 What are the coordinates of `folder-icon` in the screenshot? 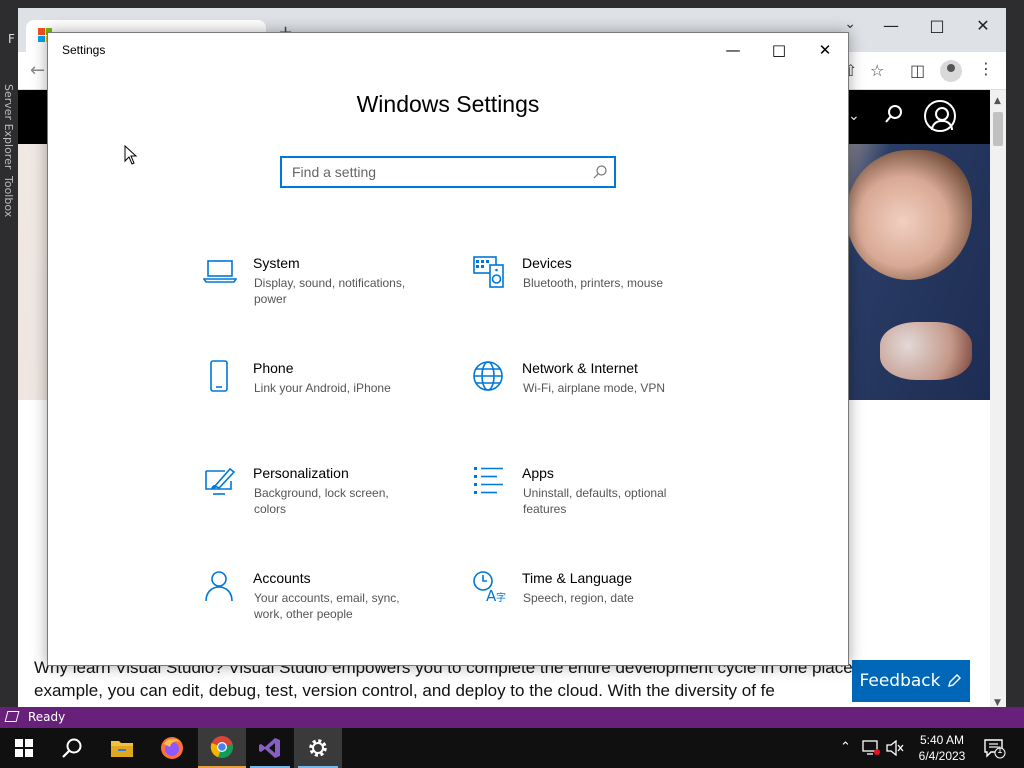 It's located at (122, 749).